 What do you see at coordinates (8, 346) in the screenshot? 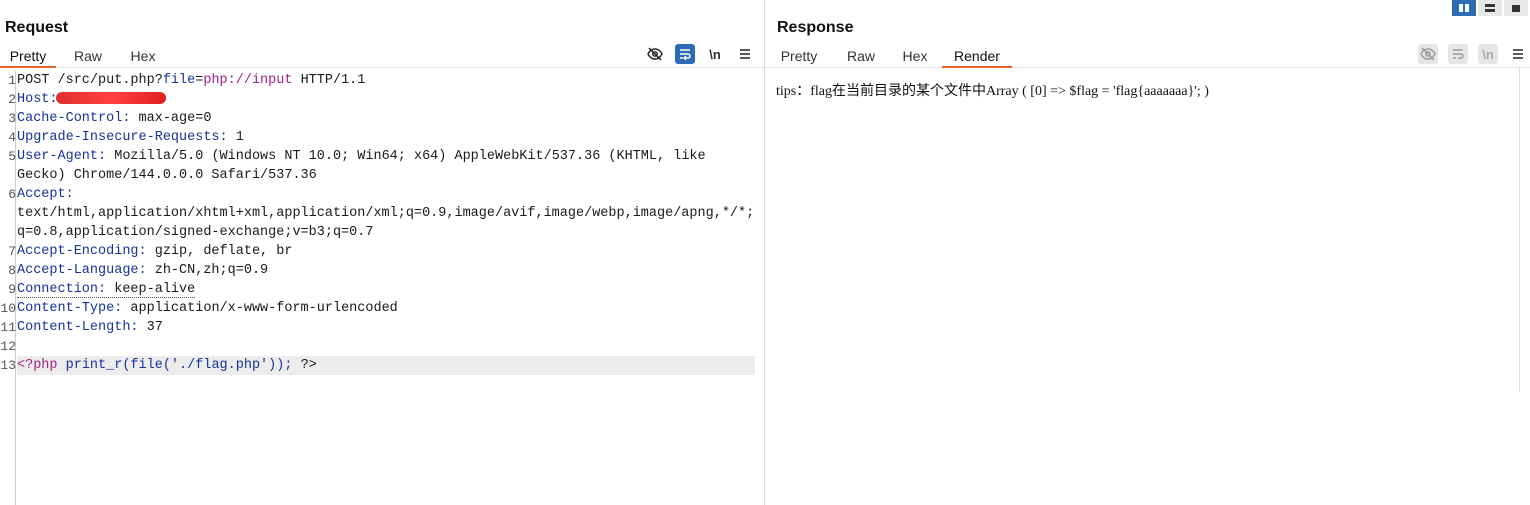
I see `line-number: 12` at bounding box center [8, 346].